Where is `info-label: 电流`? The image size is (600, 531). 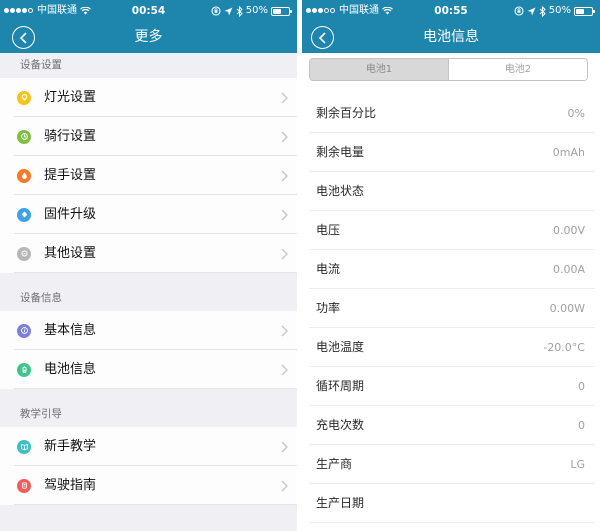 info-label: 电流 is located at coordinates (328, 269).